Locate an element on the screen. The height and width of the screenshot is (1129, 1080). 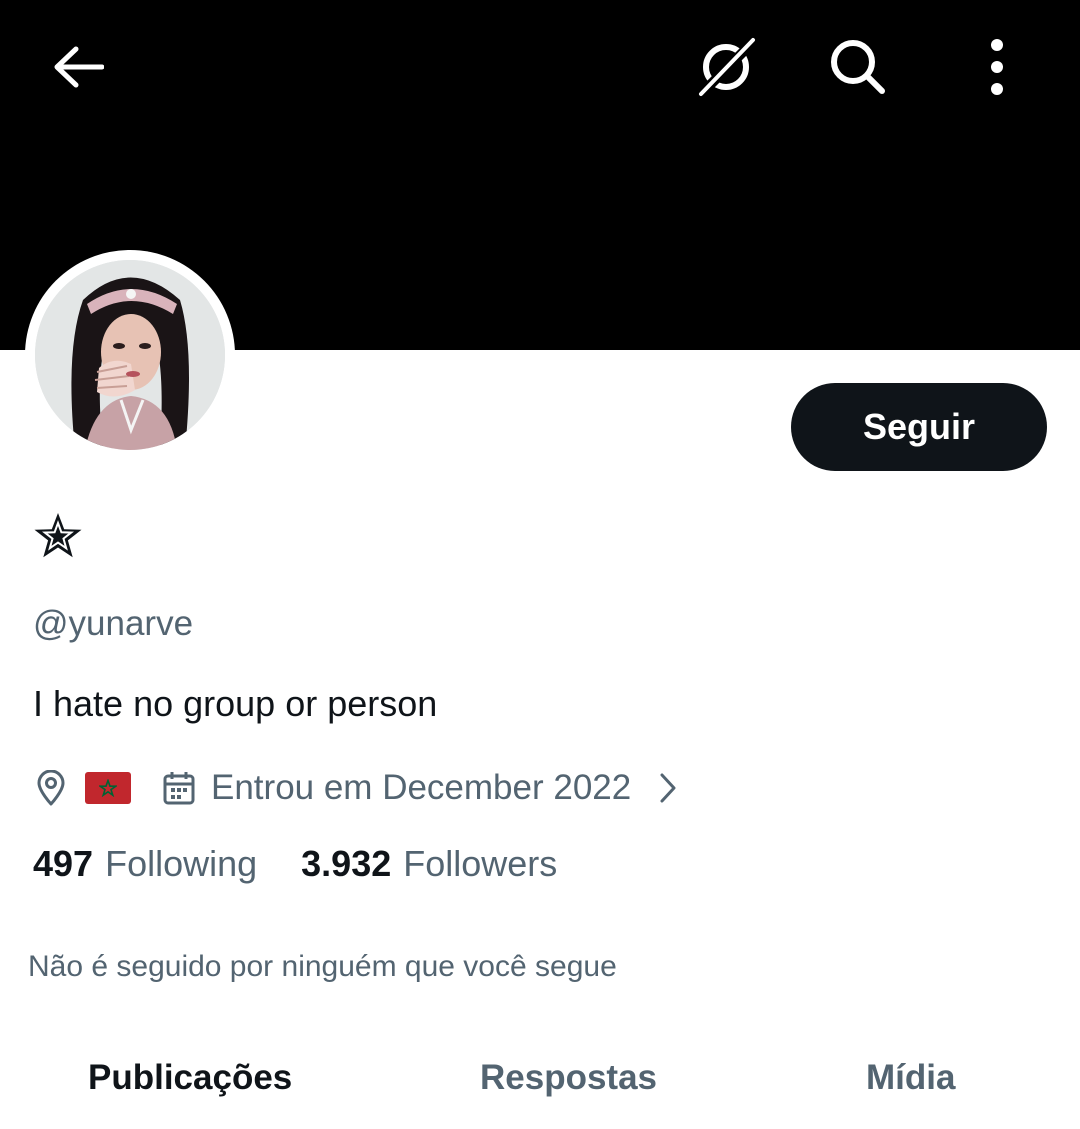
tab-posts: Publicações is located at coordinates (190, 1078).